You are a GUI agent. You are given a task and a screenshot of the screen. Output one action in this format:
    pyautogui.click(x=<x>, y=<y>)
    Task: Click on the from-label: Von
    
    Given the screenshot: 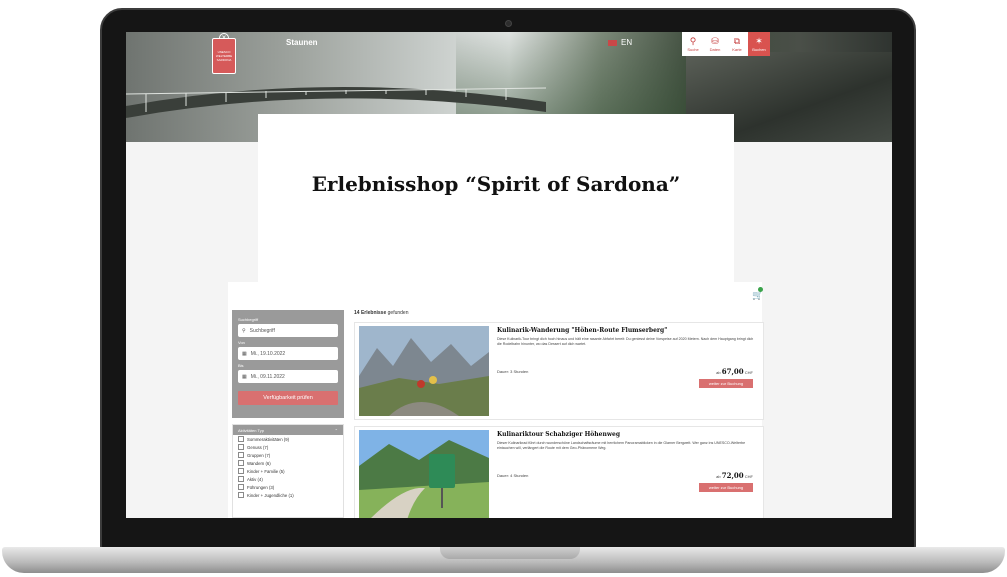 What is the action you would take?
    pyautogui.click(x=241, y=342)
    